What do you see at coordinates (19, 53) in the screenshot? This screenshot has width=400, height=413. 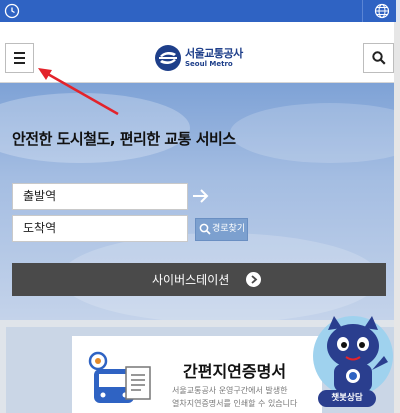 I see `hamburger-menu-icon` at bounding box center [19, 53].